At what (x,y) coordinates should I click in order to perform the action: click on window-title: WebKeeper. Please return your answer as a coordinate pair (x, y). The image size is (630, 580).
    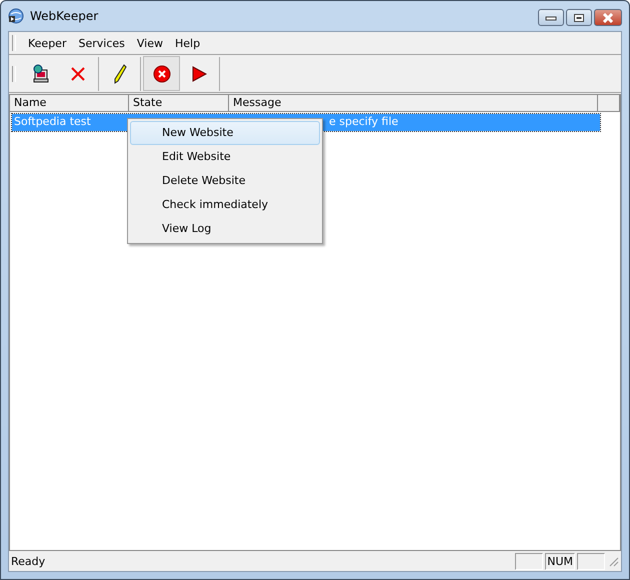
    Looking at the image, I should click on (64, 16).